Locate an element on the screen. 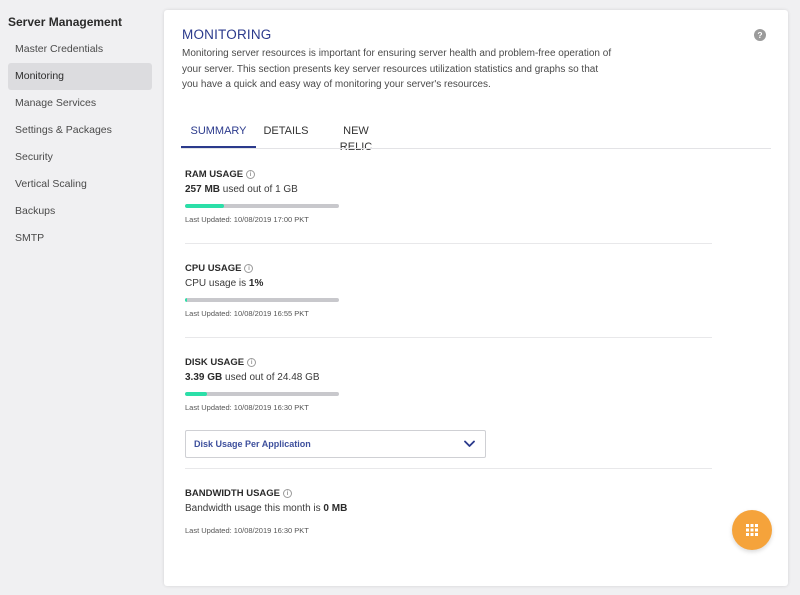  bandwidth-usage-text: Bandwidth usage this month is 0 MB is located at coordinates (448, 509).